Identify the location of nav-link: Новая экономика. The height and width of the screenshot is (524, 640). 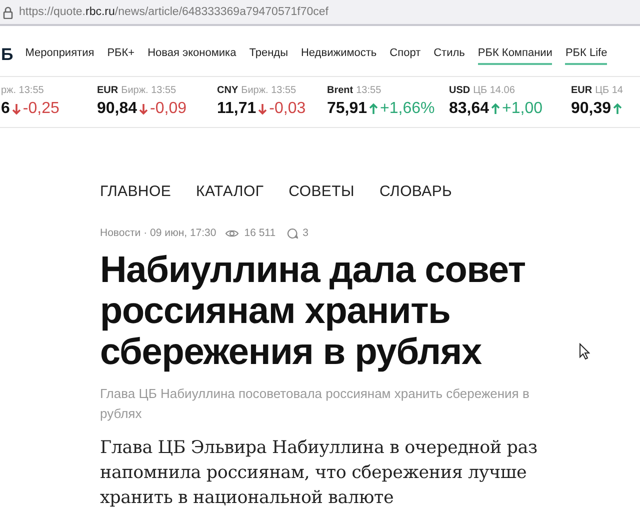
(192, 55).